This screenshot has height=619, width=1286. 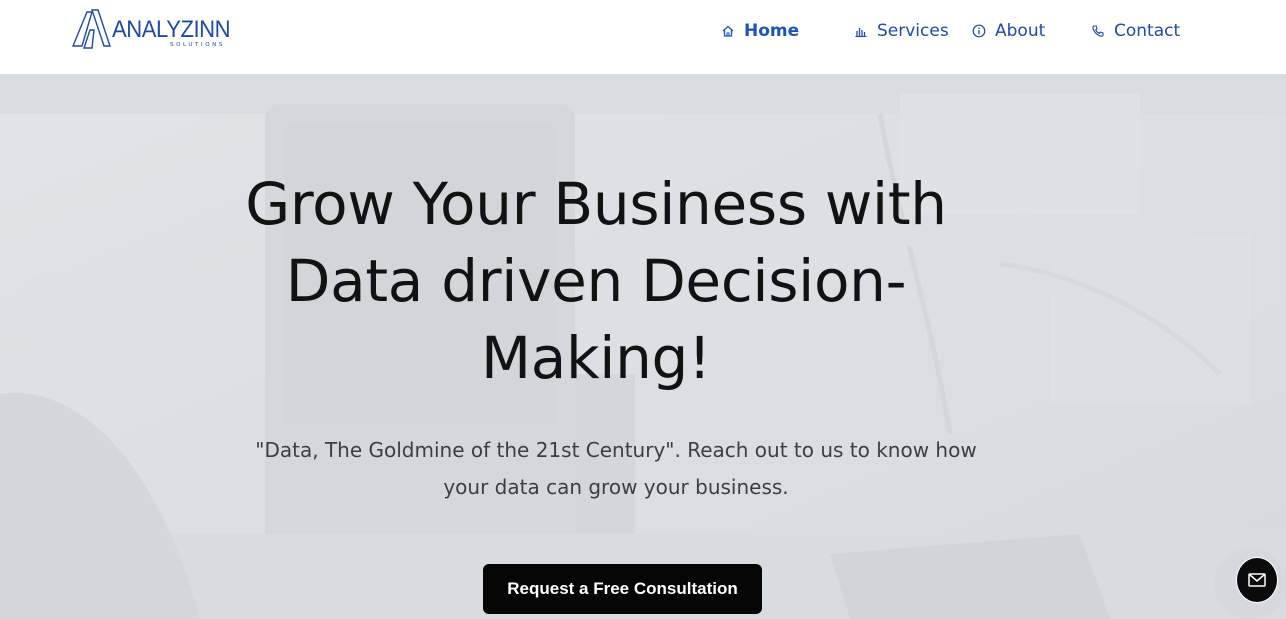 I want to click on mail-icon, so click(x=1257, y=580).